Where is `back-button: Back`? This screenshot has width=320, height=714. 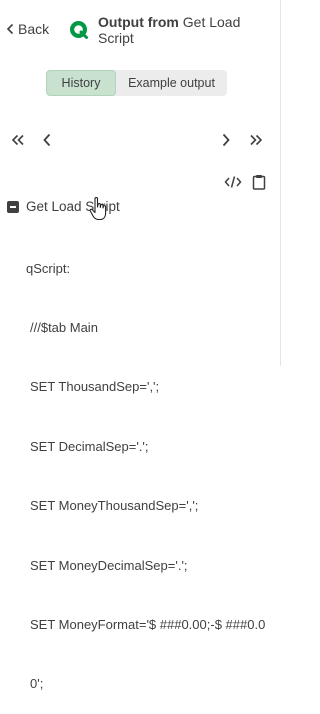 back-button: Back is located at coordinates (27, 29).